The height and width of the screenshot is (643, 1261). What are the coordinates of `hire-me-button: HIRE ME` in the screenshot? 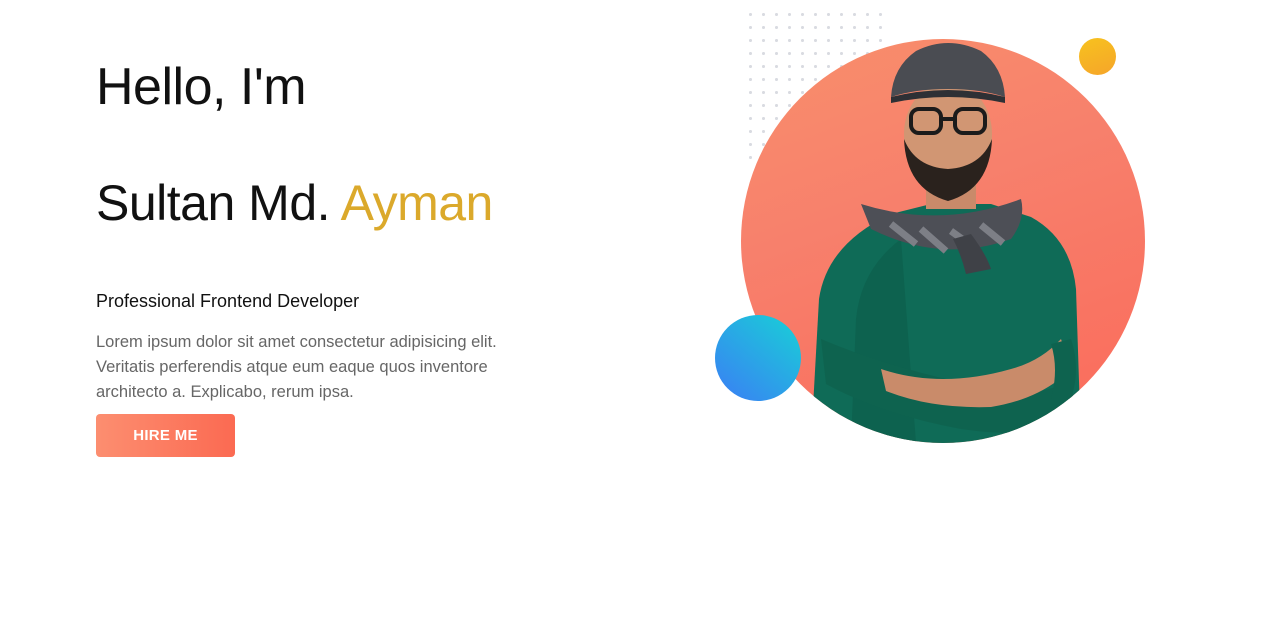 It's located at (165, 435).